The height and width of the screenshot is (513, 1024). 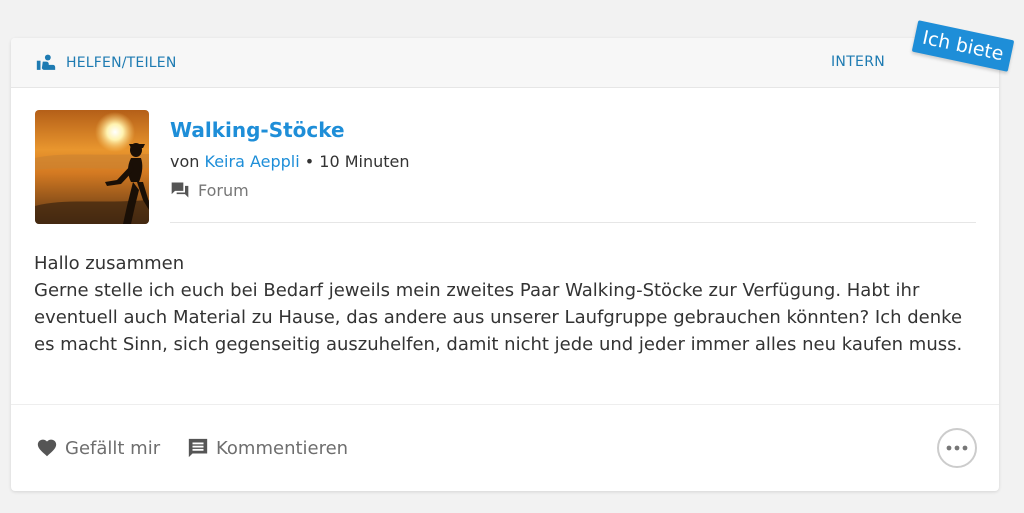 What do you see at coordinates (858, 62) in the screenshot?
I see `visibility-label: INTERN` at bounding box center [858, 62].